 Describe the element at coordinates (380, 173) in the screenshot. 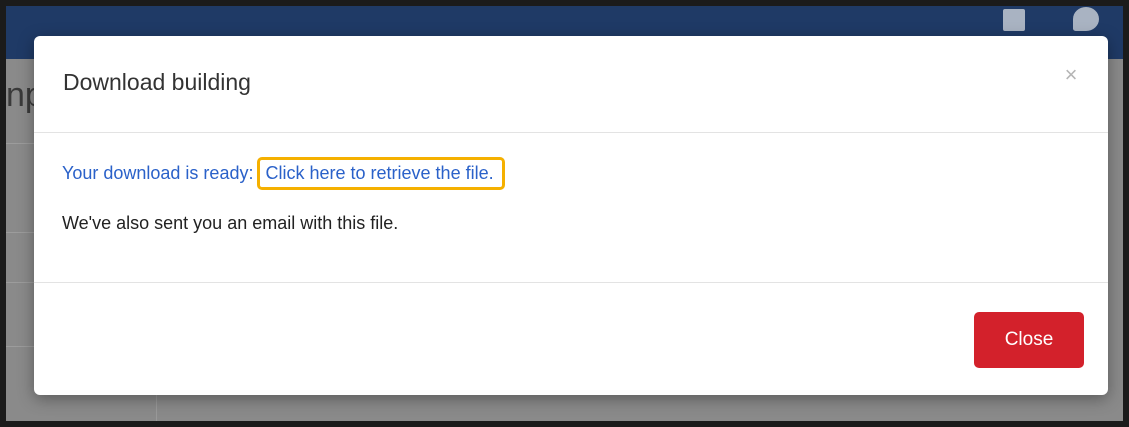

I see `retrieve-file-link: Click here to retrieve the file.` at that location.